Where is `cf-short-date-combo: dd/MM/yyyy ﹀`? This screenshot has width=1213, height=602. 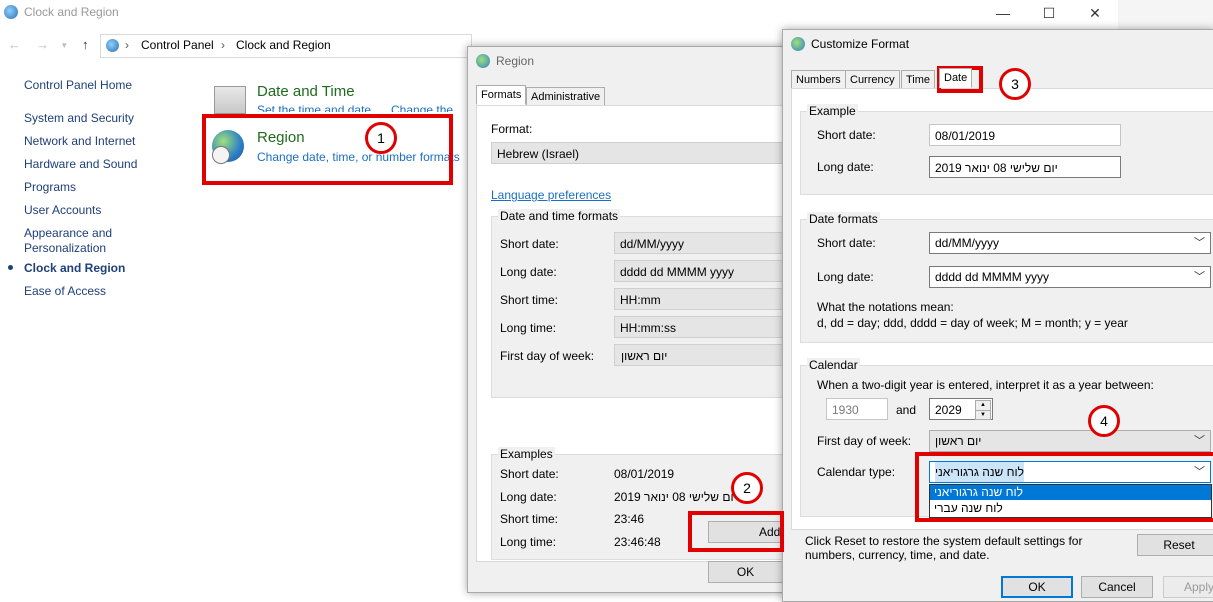
cf-short-date-combo: dd/MM/yyyy ﹀ is located at coordinates (1070, 243).